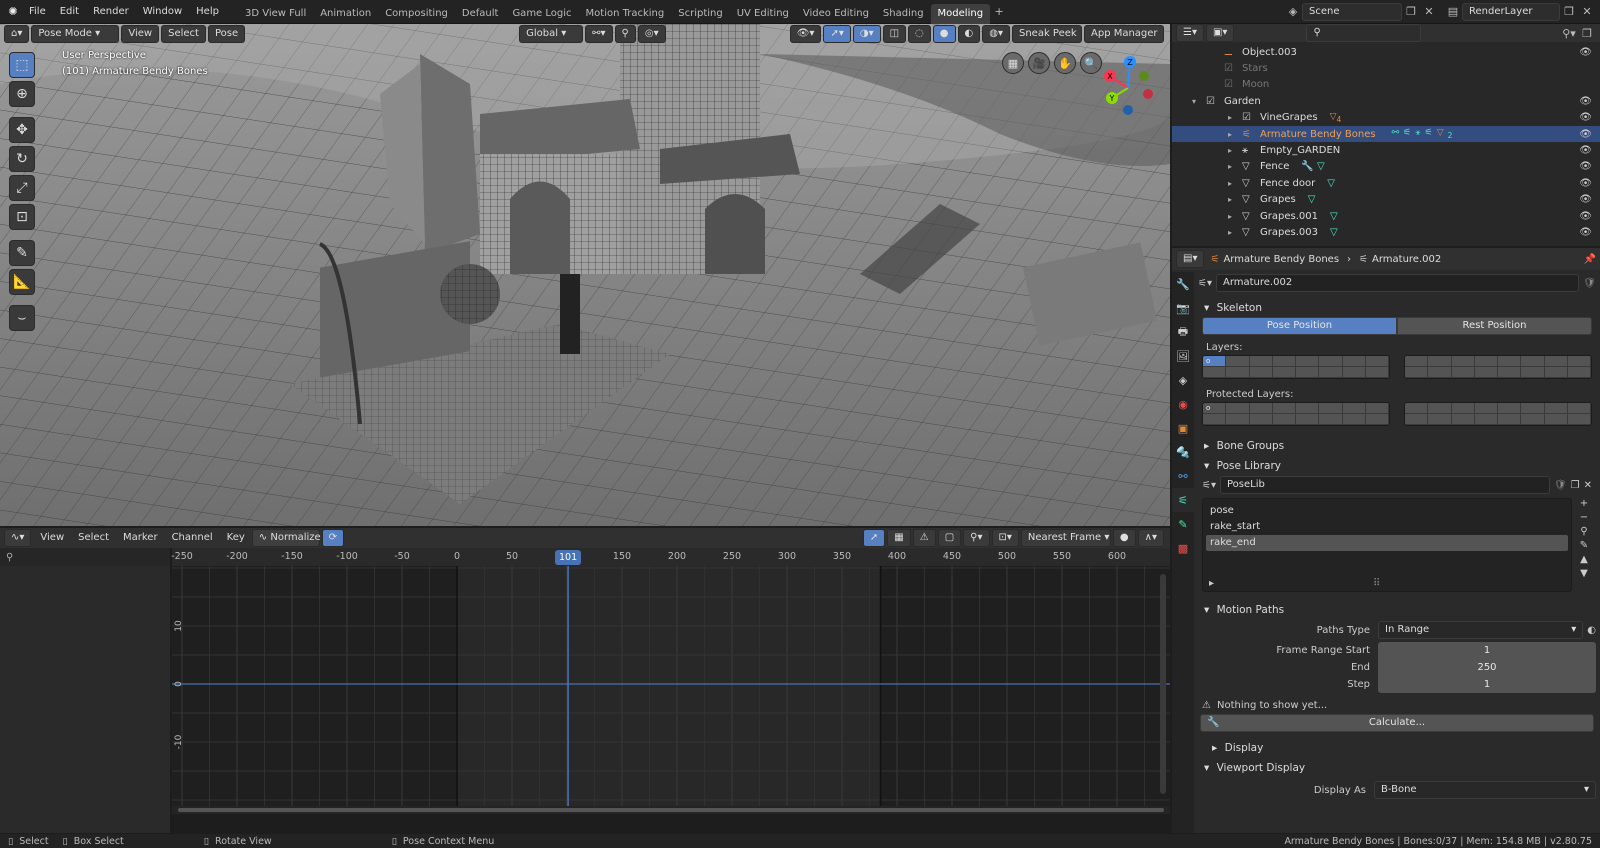 The height and width of the screenshot is (848, 1600). What do you see at coordinates (1386, 183) in the screenshot?
I see `outliner-row-fence-door: ▸ ▽ Fence door ▽ 👁` at bounding box center [1386, 183].